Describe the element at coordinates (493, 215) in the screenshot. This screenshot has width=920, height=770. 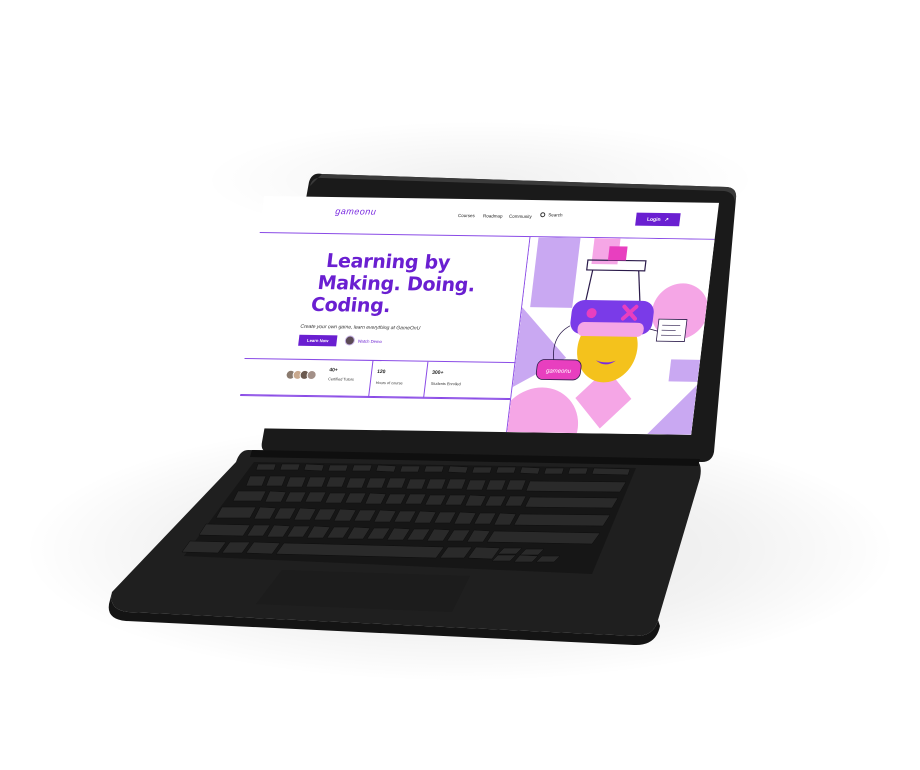
I see `nav-roadmap: Roadmap` at that location.